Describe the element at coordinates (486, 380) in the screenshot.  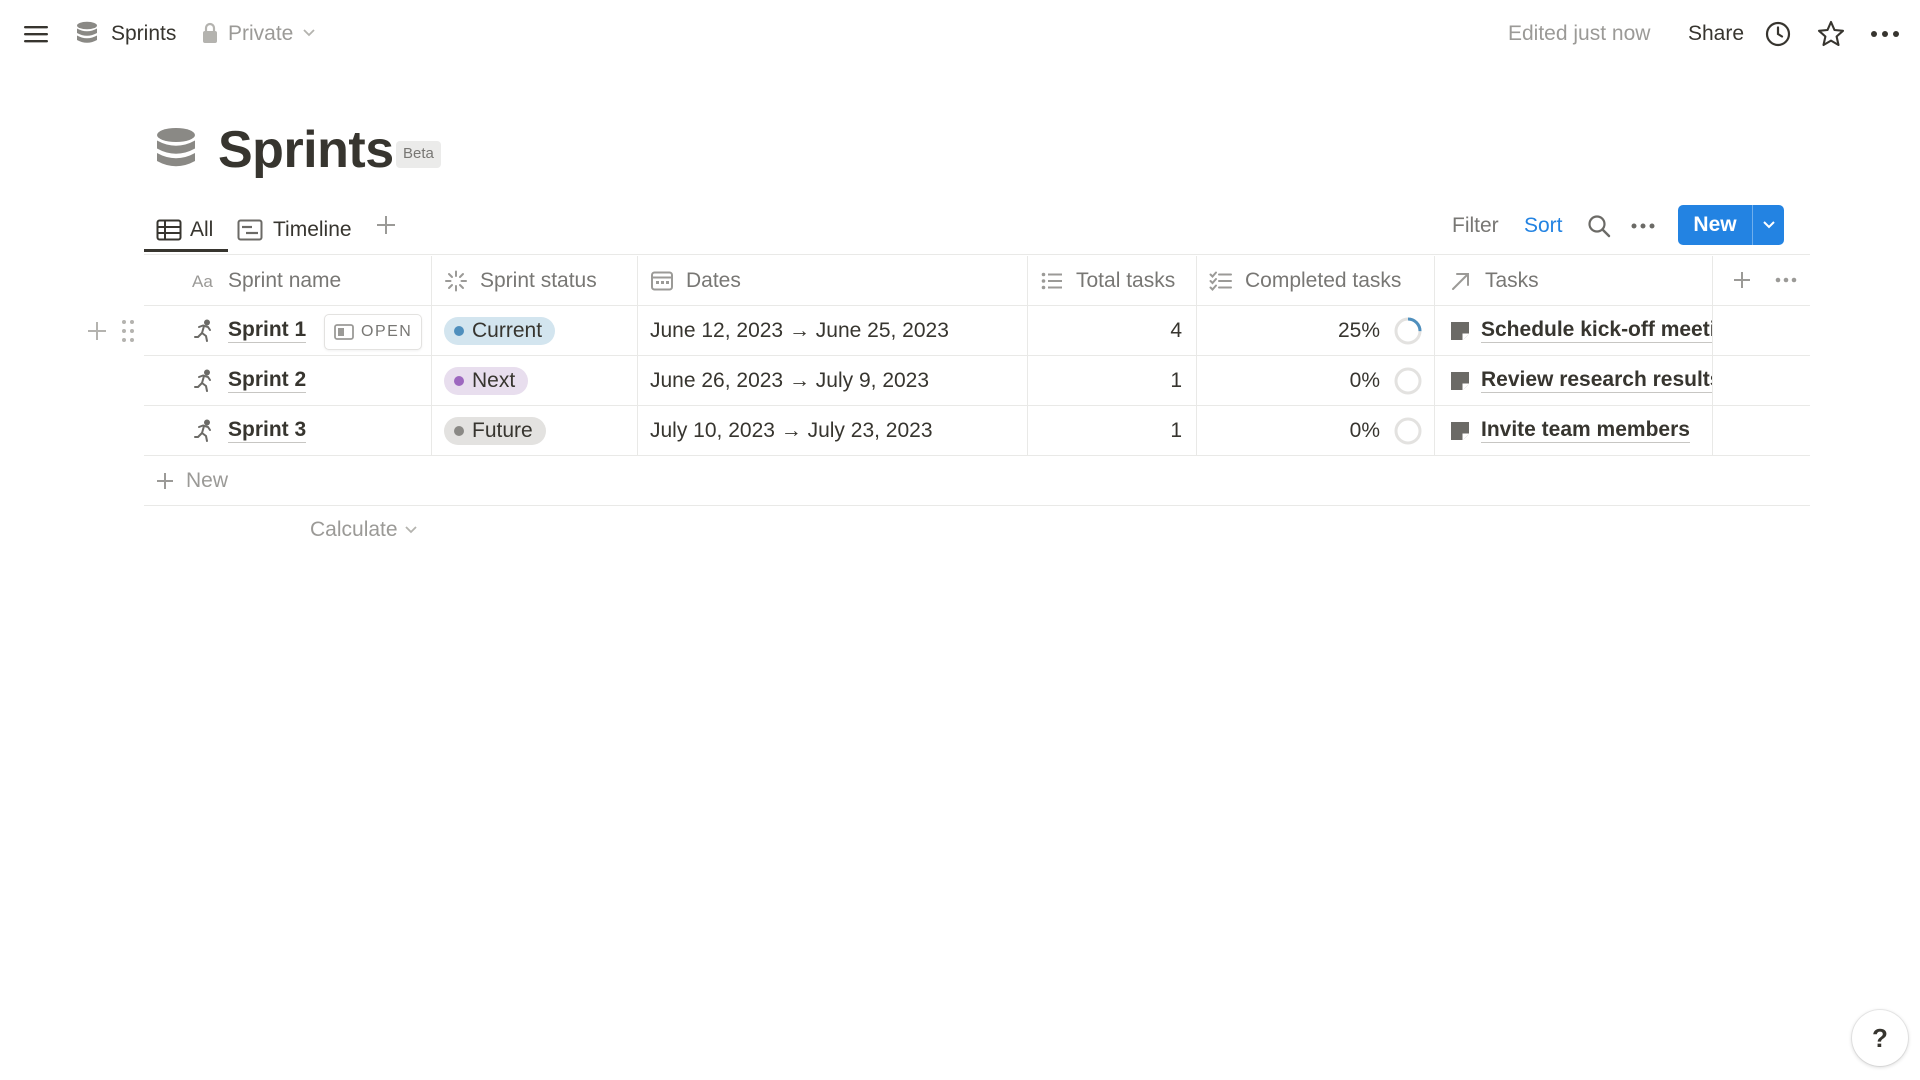
I see `status-badge: Next` at that location.